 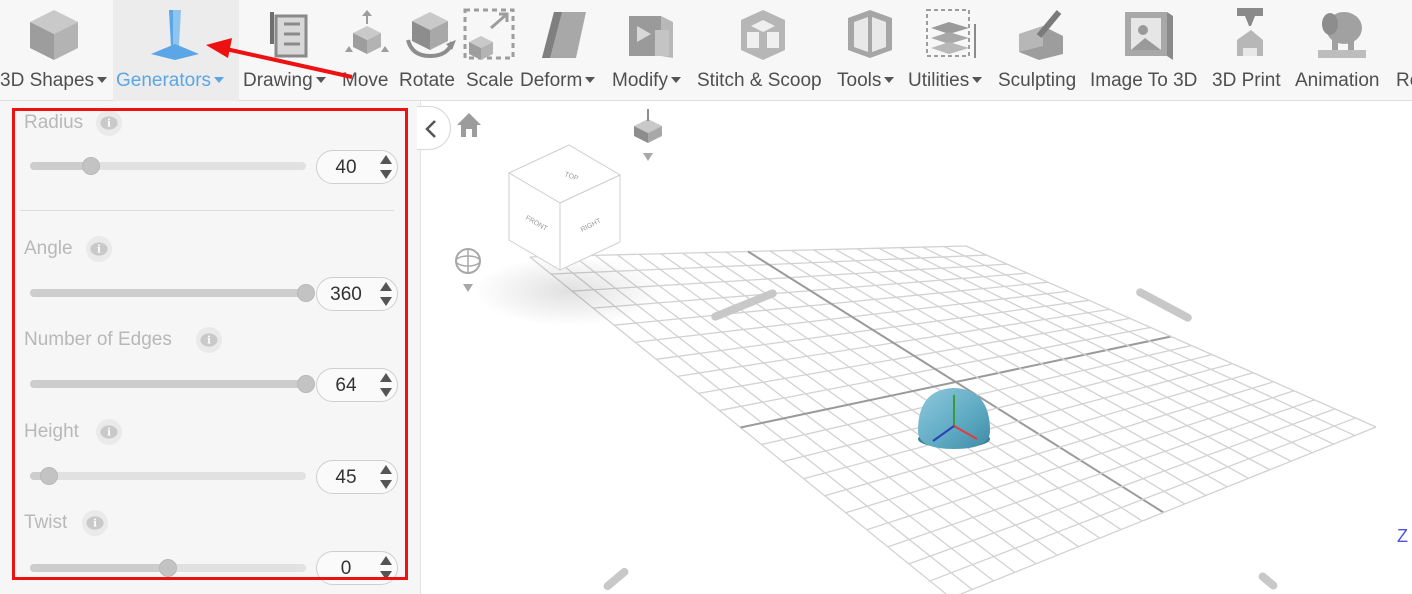 What do you see at coordinates (1037, 80) in the screenshot?
I see `tool-label: Sculpting` at bounding box center [1037, 80].